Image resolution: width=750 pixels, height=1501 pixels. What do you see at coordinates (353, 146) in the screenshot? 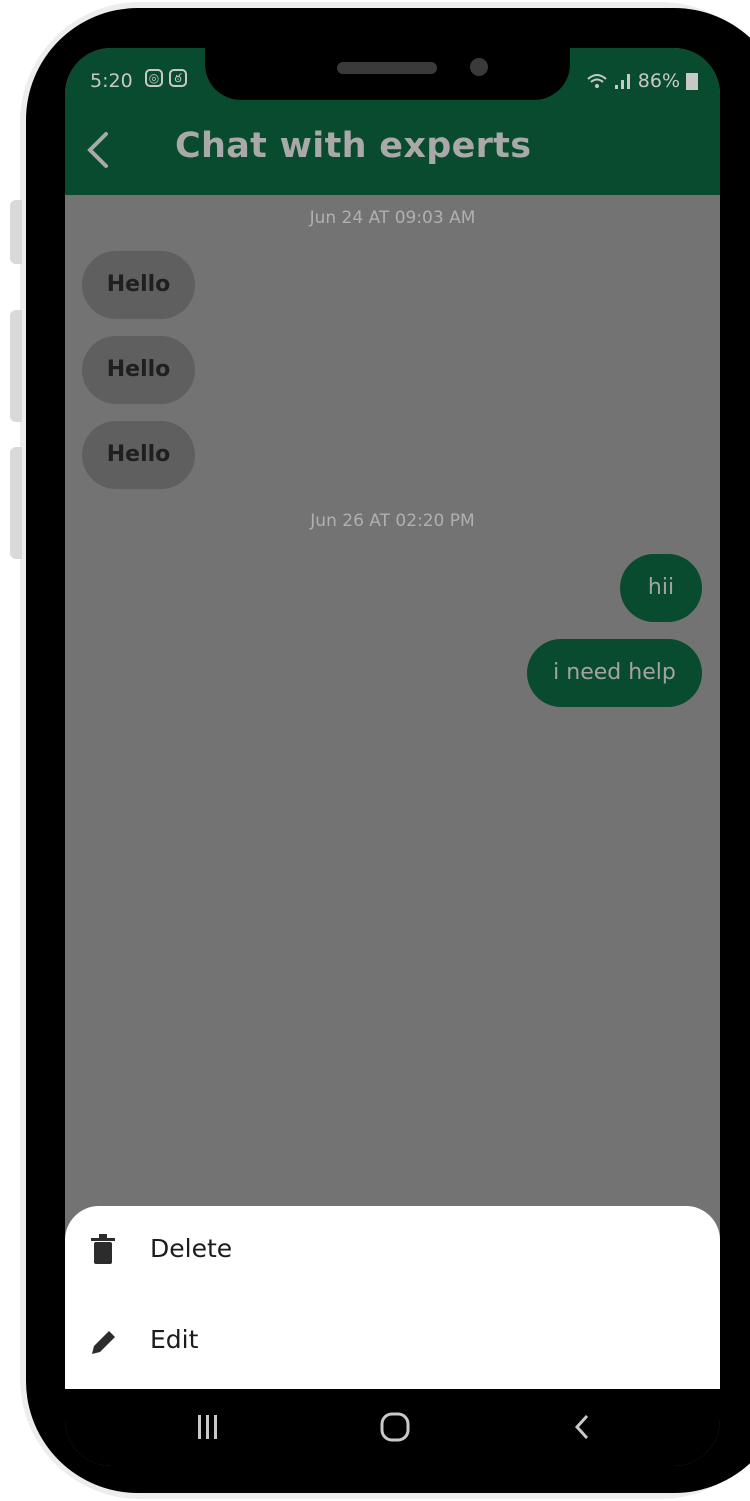
I see `page-title: Chat with experts` at bounding box center [353, 146].